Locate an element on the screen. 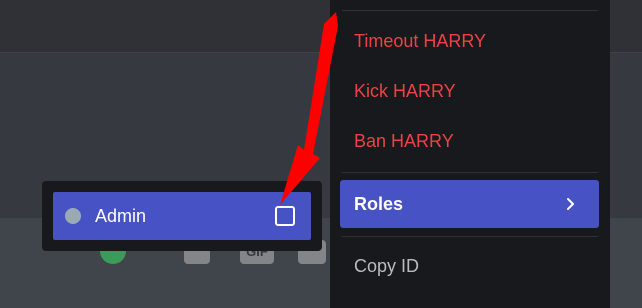 This screenshot has height=308, width=642. role-color-dot is located at coordinates (73, 216).